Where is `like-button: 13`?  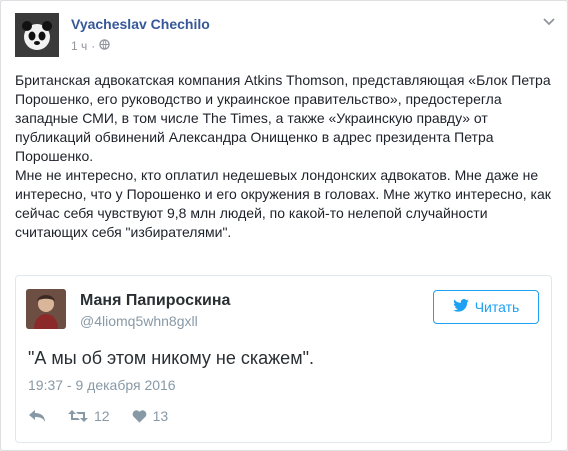 like-button: 13 is located at coordinates (150, 416).